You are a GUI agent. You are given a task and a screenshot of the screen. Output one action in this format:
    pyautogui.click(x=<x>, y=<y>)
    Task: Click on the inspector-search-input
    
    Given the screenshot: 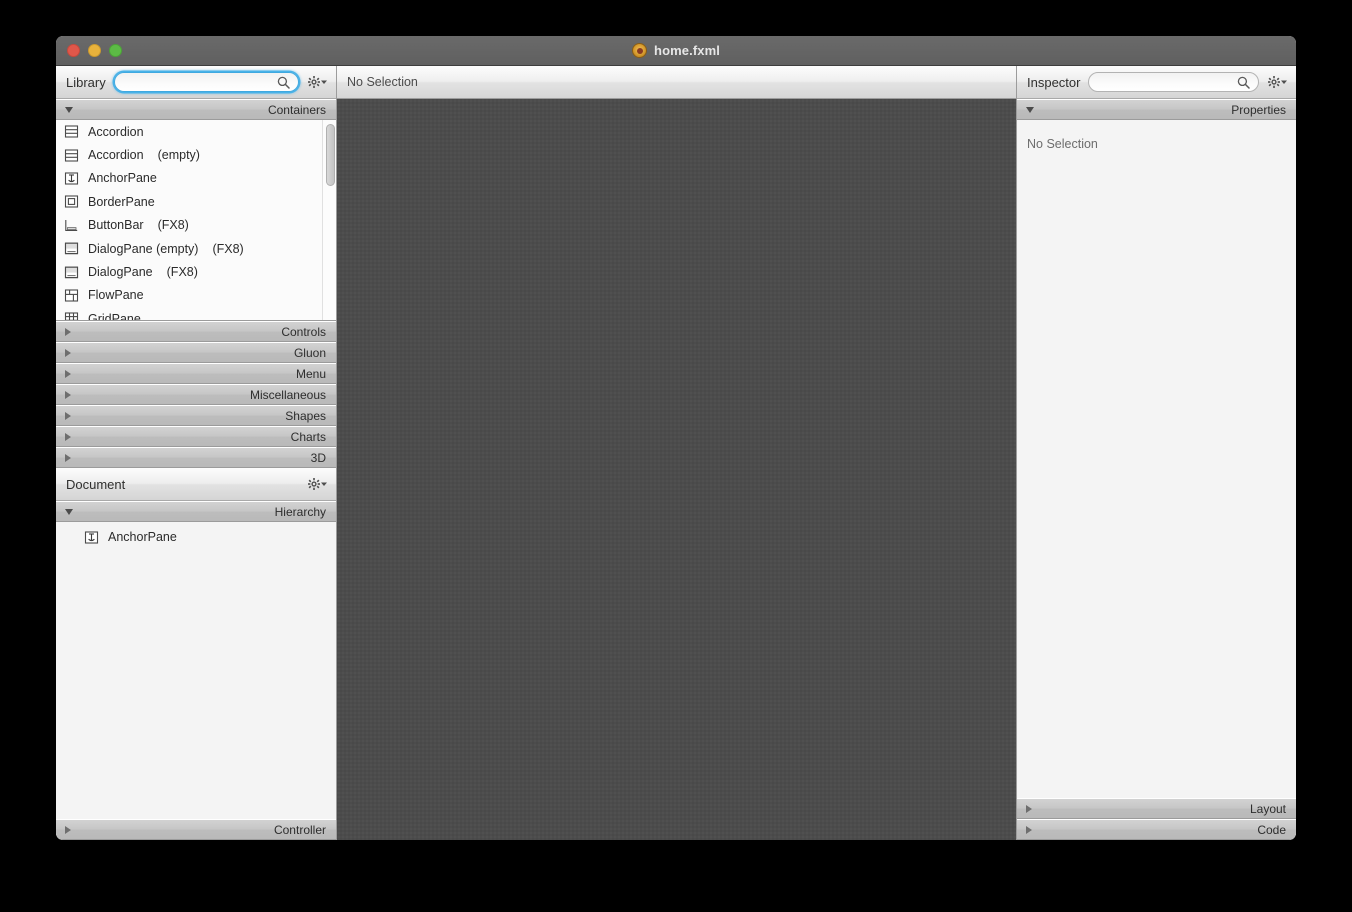 What is the action you would take?
    pyautogui.click(x=1163, y=82)
    